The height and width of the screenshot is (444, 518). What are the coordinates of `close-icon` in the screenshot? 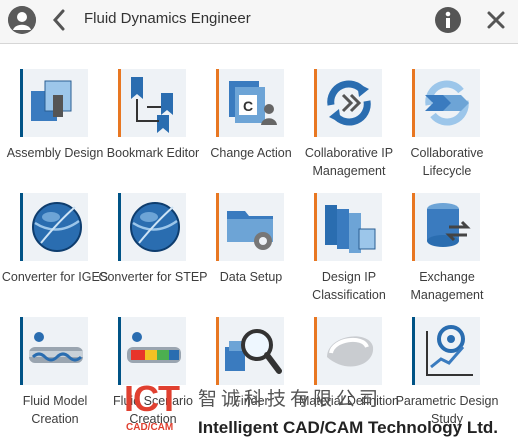 It's located at (496, 20).